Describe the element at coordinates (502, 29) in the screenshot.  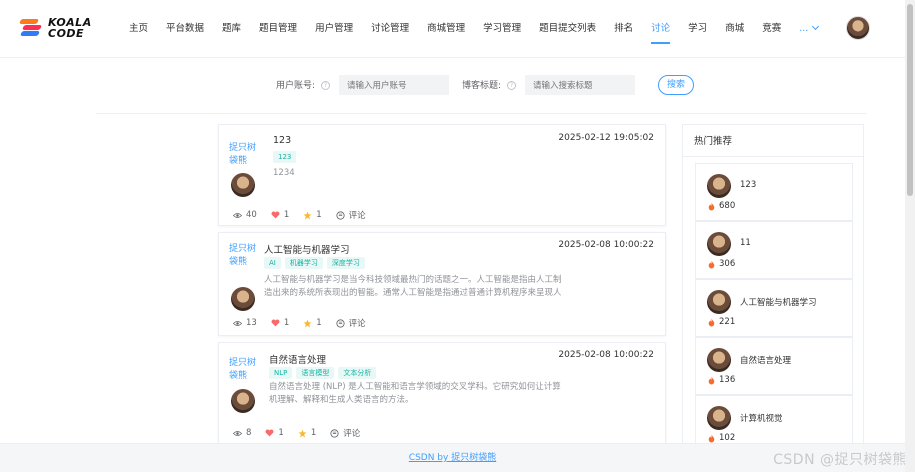
I see `nav-item-learning-management: 学习管理` at that location.